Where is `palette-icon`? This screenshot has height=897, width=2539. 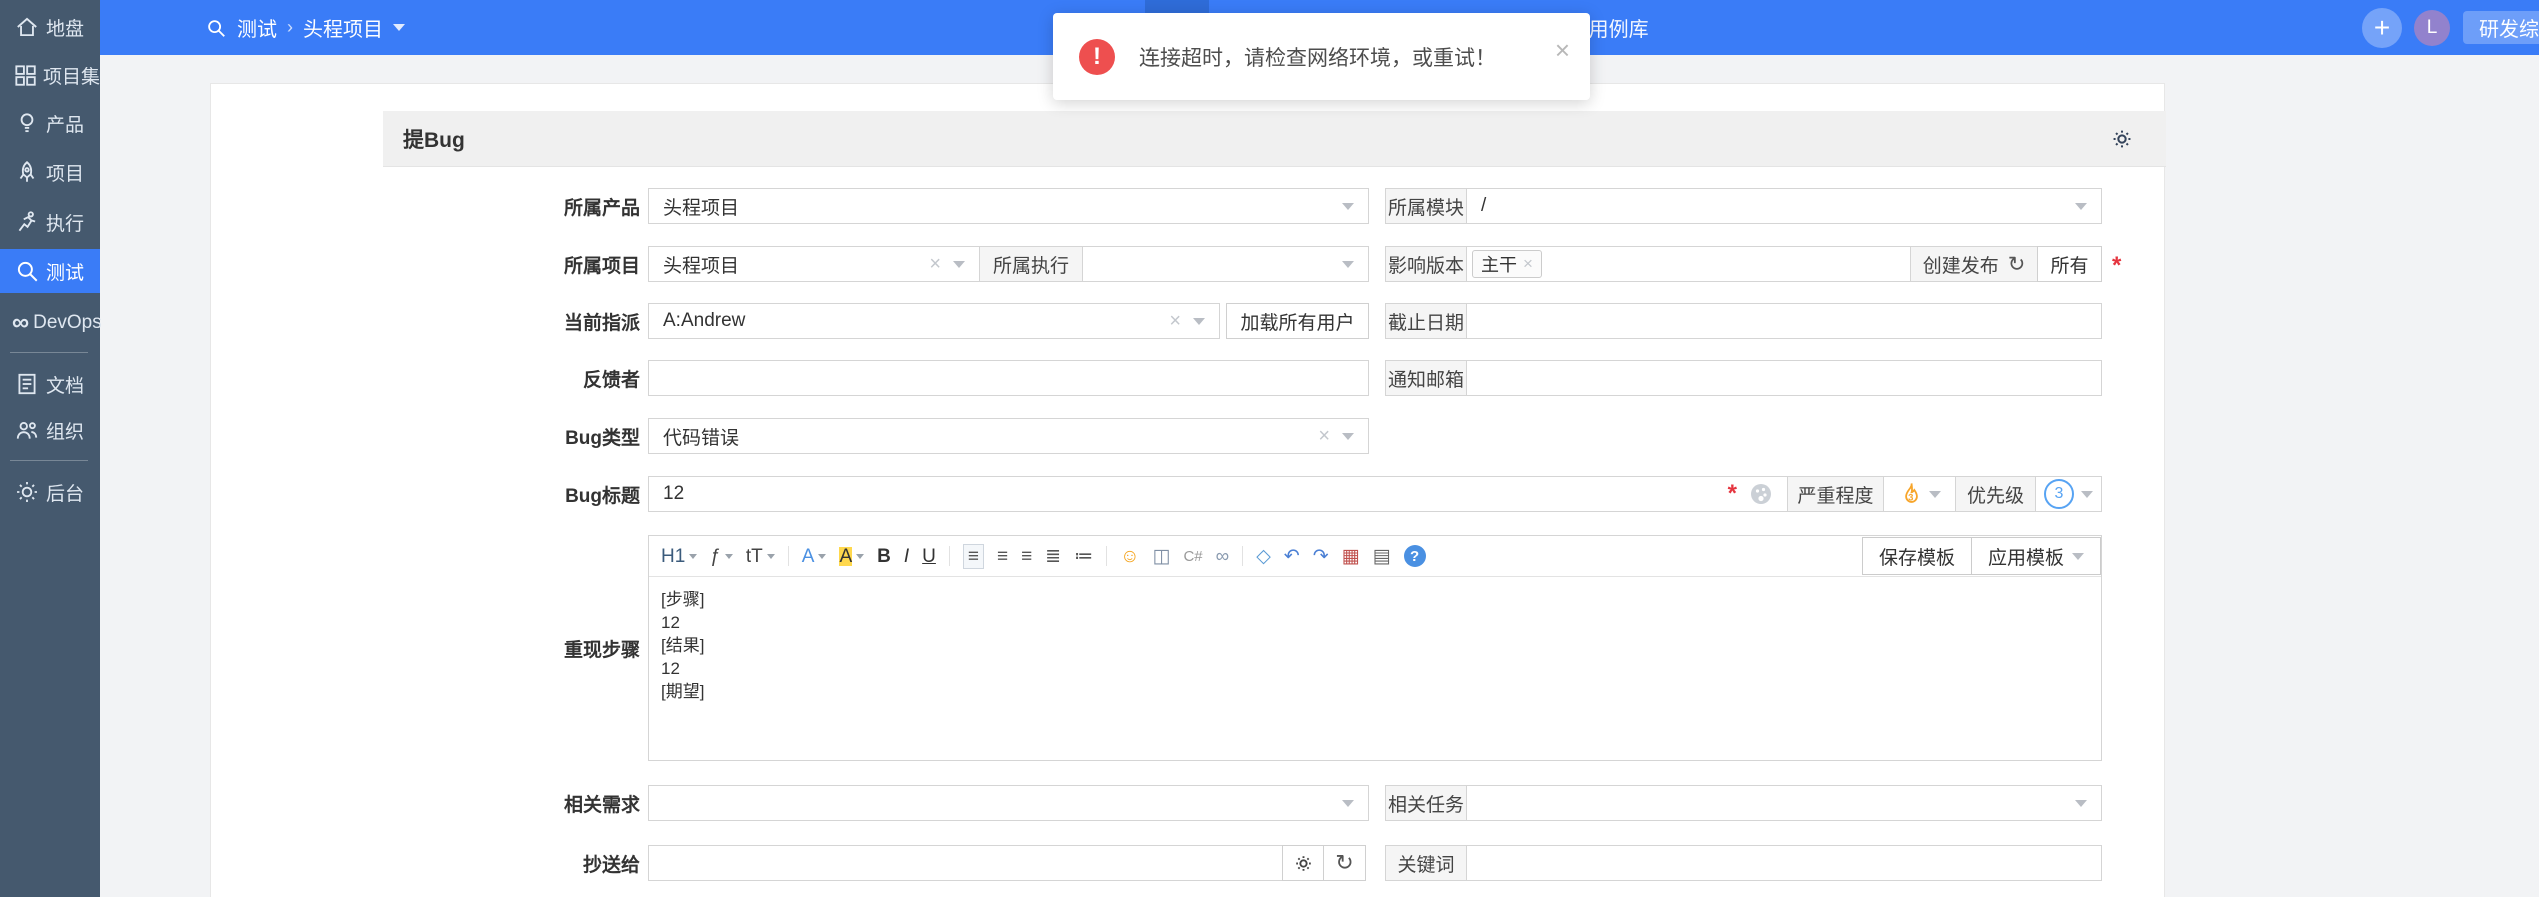 palette-icon is located at coordinates (1761, 494).